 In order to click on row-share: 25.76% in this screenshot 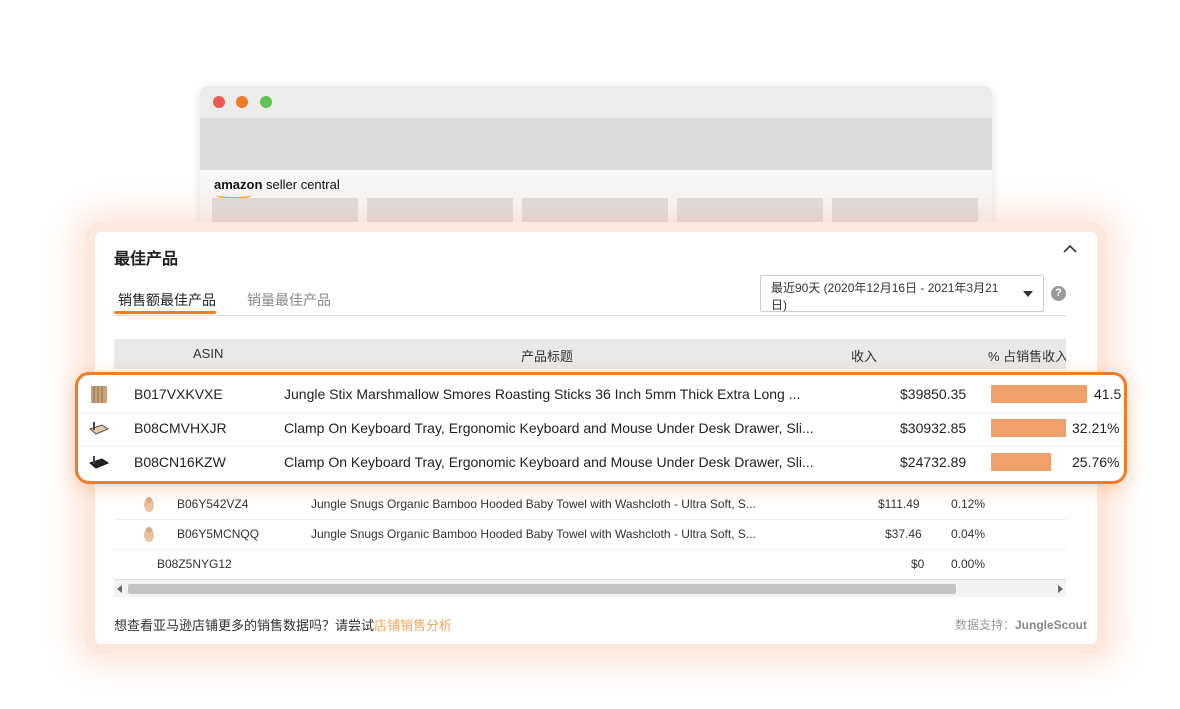, I will do `click(1096, 462)`.